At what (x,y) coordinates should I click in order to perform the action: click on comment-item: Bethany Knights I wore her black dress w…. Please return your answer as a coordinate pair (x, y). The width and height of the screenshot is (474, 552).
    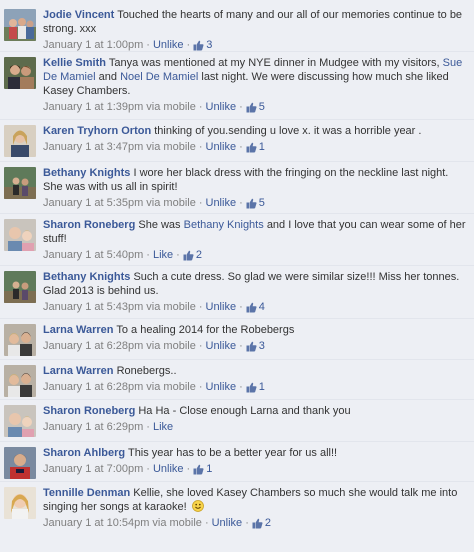
    Looking at the image, I should click on (237, 188).